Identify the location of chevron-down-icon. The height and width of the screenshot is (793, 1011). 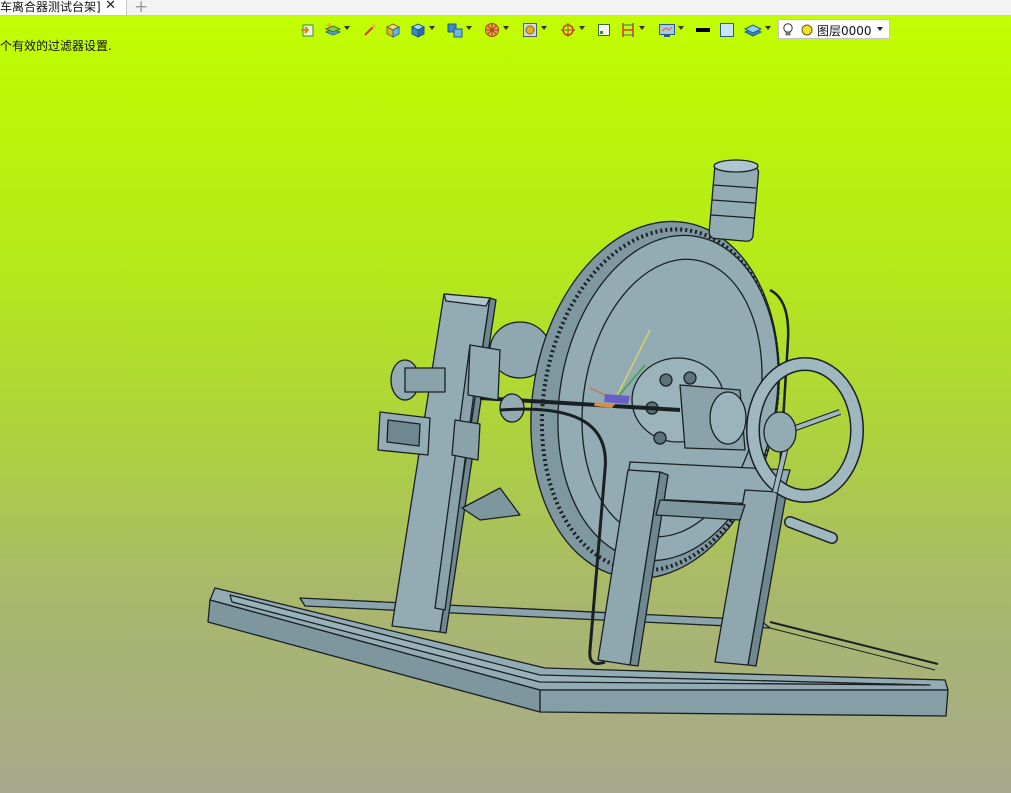
(880, 29).